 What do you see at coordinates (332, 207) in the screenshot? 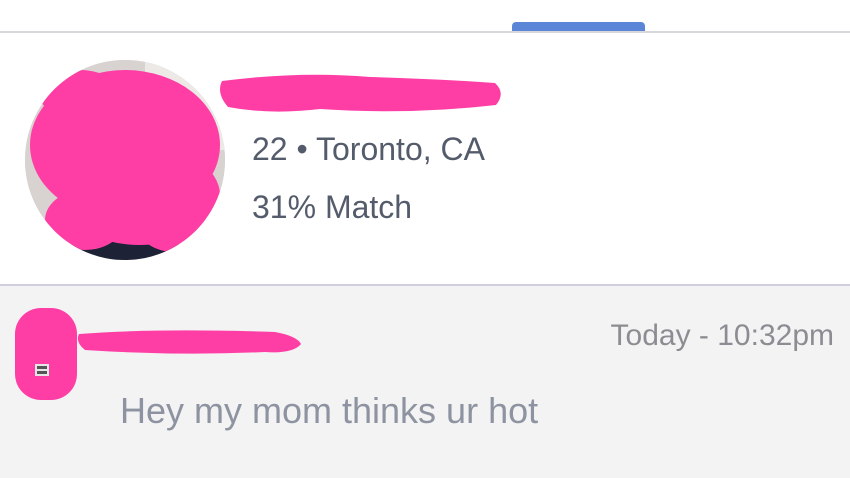
I see `profile-match-percent: 31% Match` at bounding box center [332, 207].